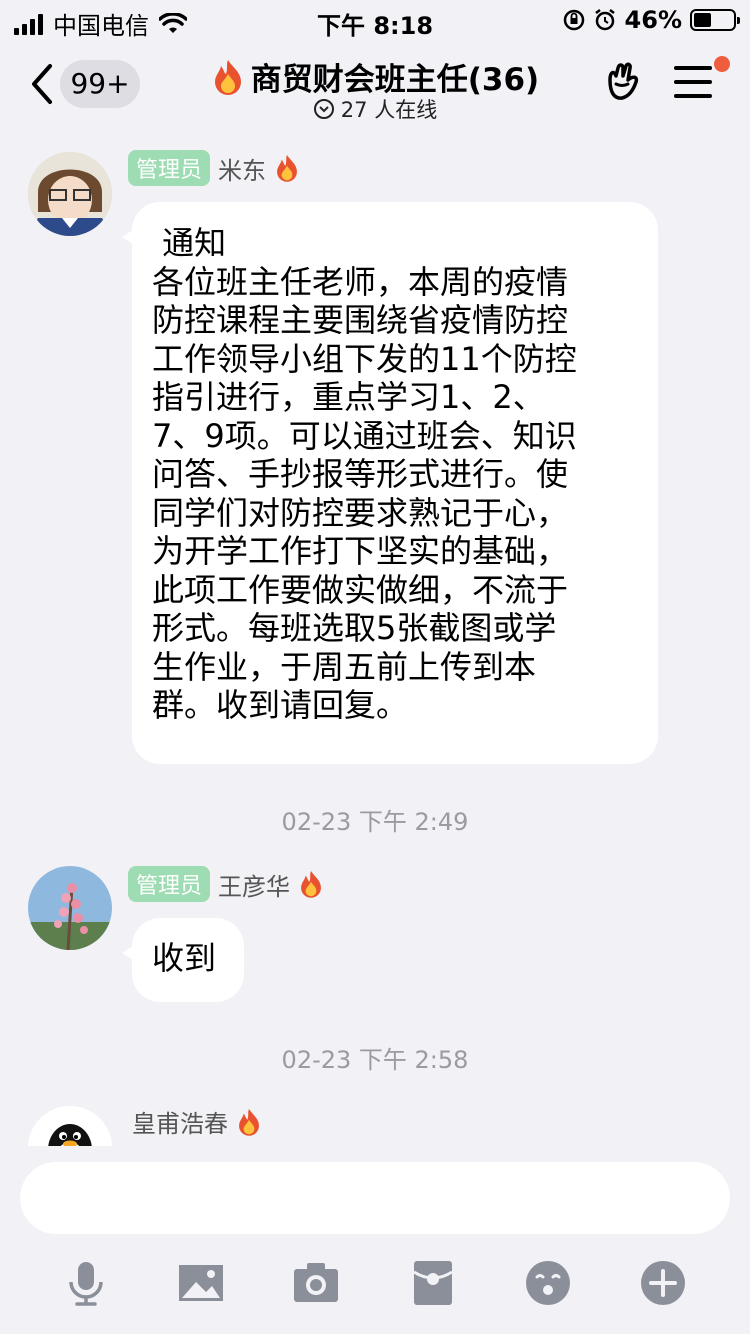  What do you see at coordinates (375, 1198) in the screenshot?
I see `message-input` at bounding box center [375, 1198].